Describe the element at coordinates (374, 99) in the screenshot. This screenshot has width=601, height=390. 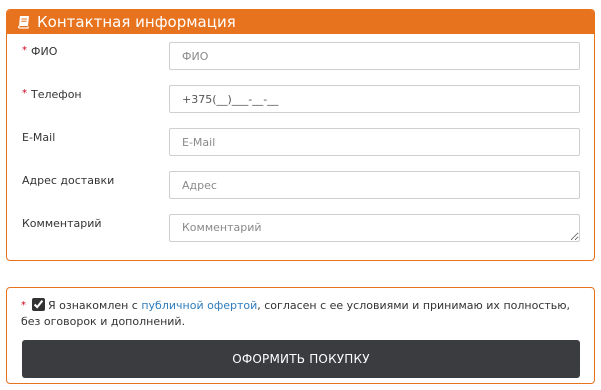
I see `phone-input` at that location.